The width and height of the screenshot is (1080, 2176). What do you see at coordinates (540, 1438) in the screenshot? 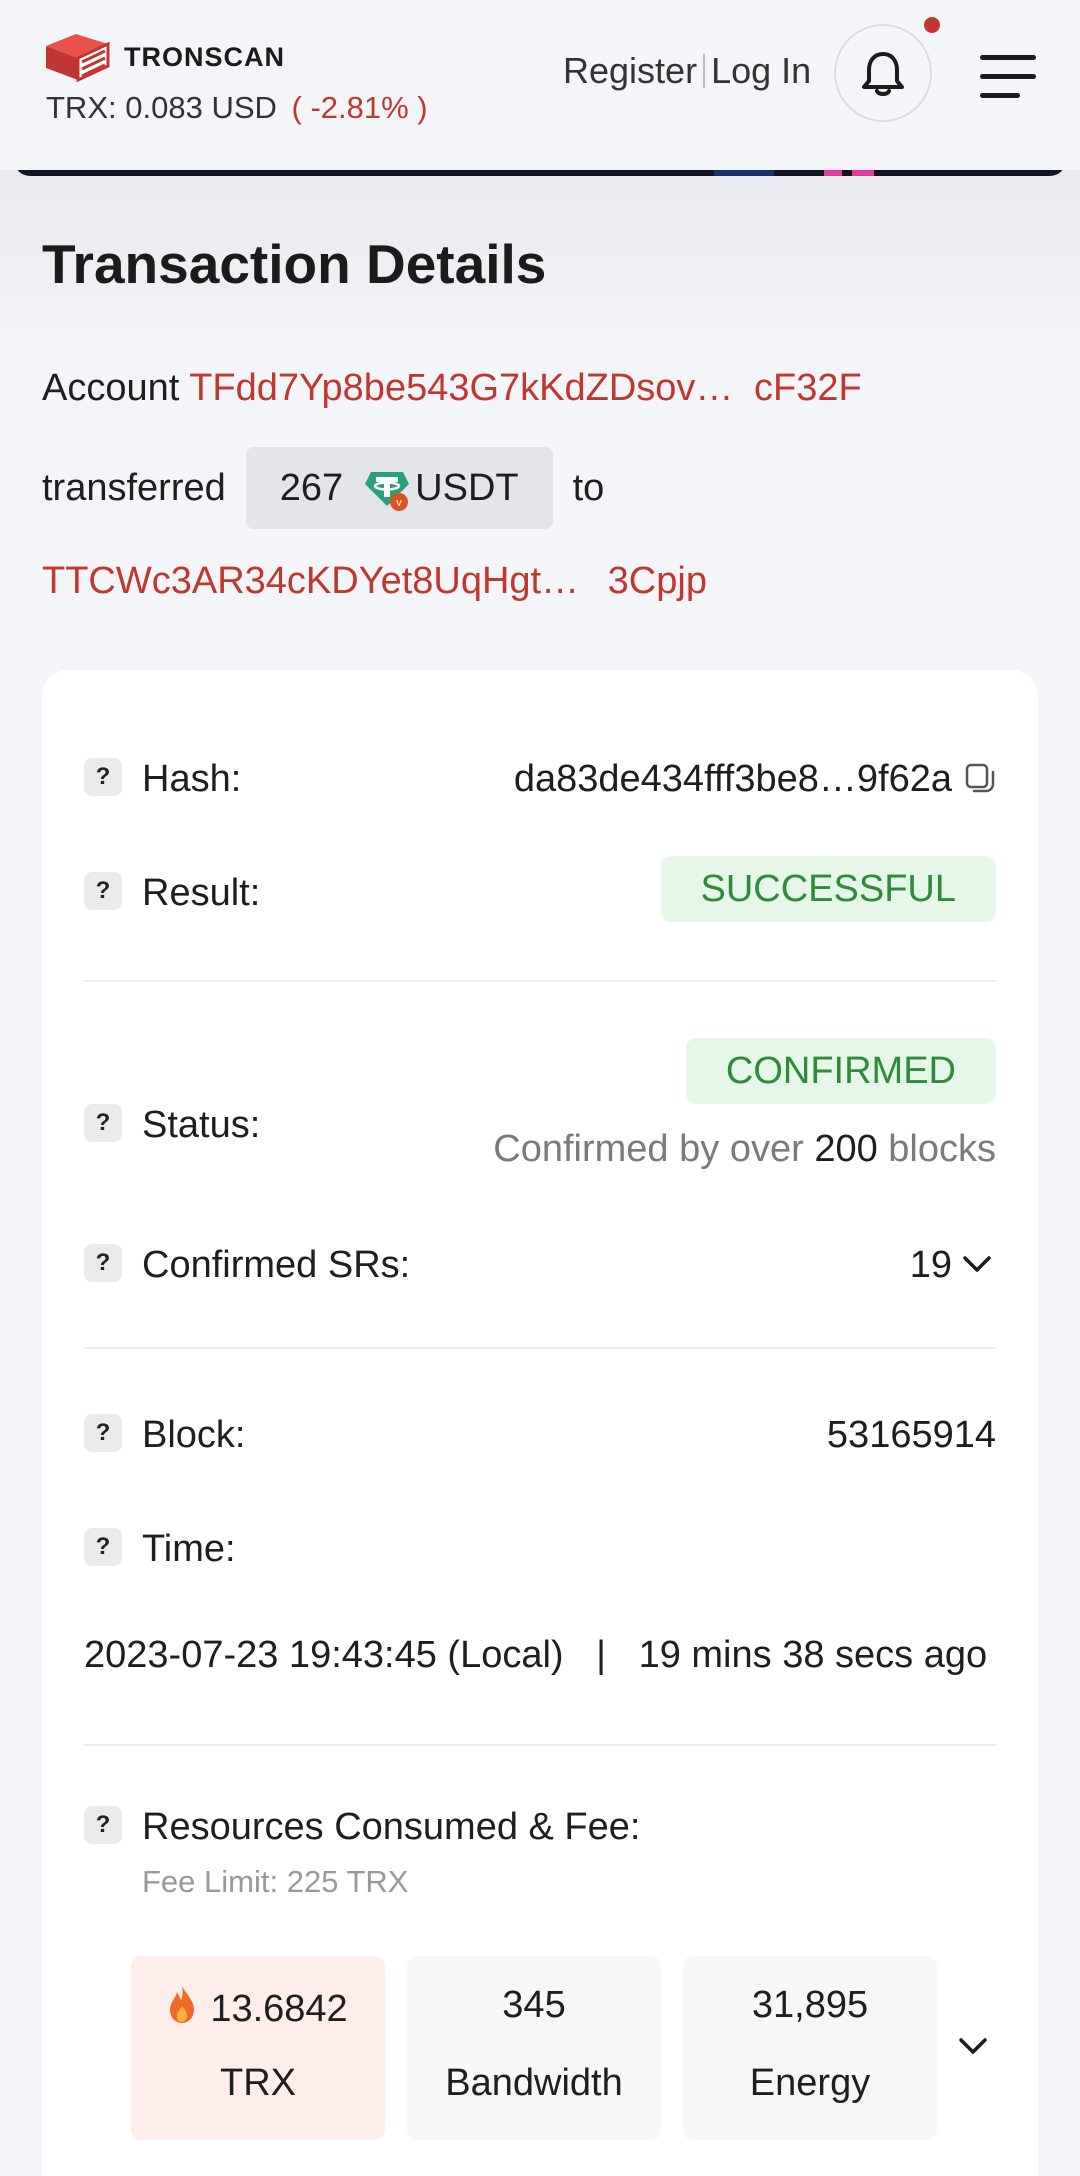
I see `block-row: ? Block: 53165914` at bounding box center [540, 1438].